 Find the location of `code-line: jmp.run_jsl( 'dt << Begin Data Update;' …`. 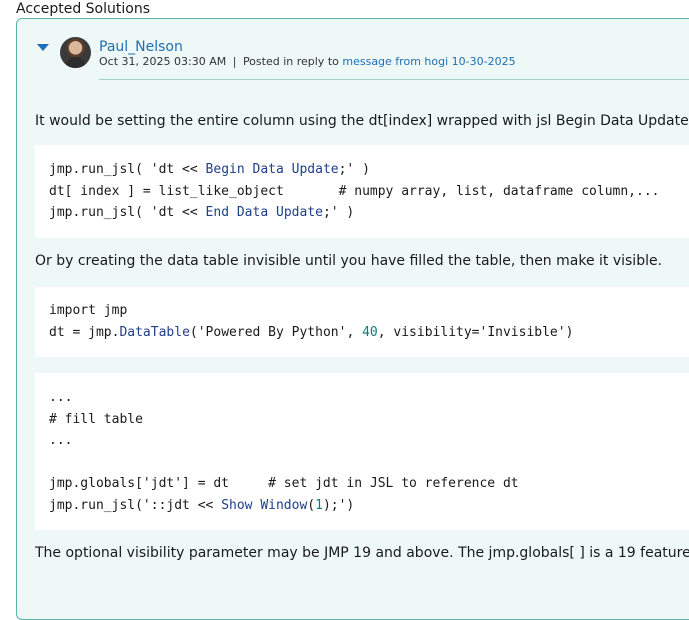

code-line: jmp.run_jsl( 'dt << Begin Data Update;' … is located at coordinates (209, 169).